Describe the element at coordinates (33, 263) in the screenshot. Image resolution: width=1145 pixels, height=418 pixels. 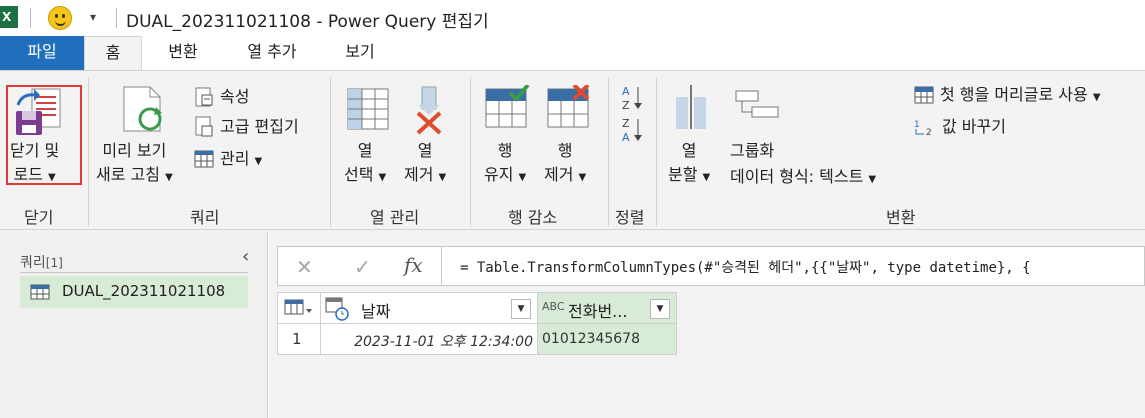
I see `queries-title: 쿼리` at that location.